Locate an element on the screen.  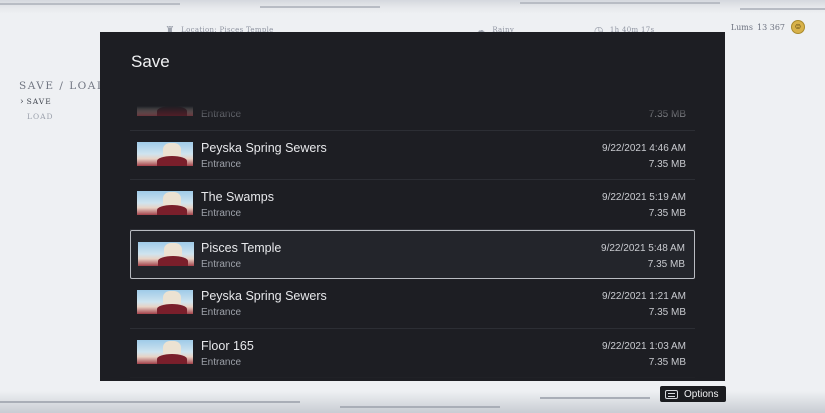
hud-lums: Lums 13 367 ☺ is located at coordinates (768, 27).